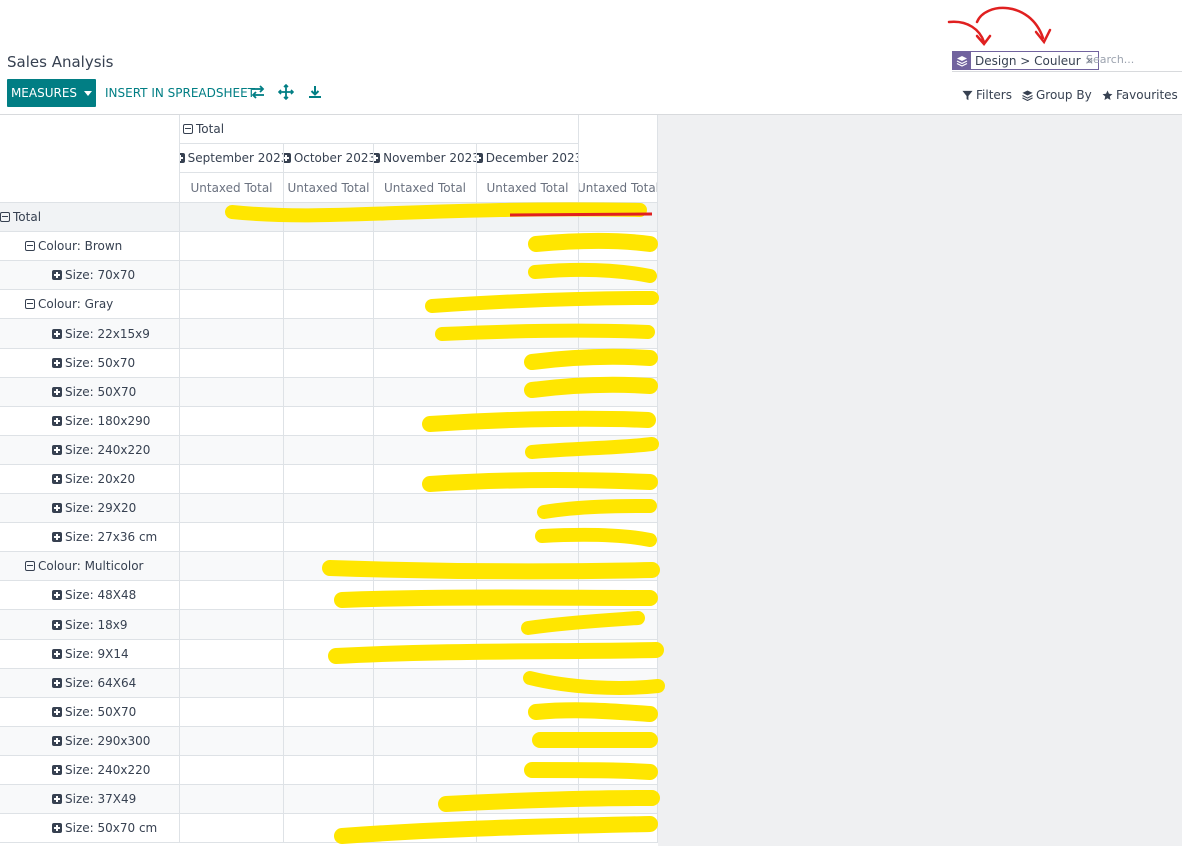 The height and width of the screenshot is (846, 1182). What do you see at coordinates (90, 275) in the screenshot?
I see `row-header: Size: 70x70` at bounding box center [90, 275].